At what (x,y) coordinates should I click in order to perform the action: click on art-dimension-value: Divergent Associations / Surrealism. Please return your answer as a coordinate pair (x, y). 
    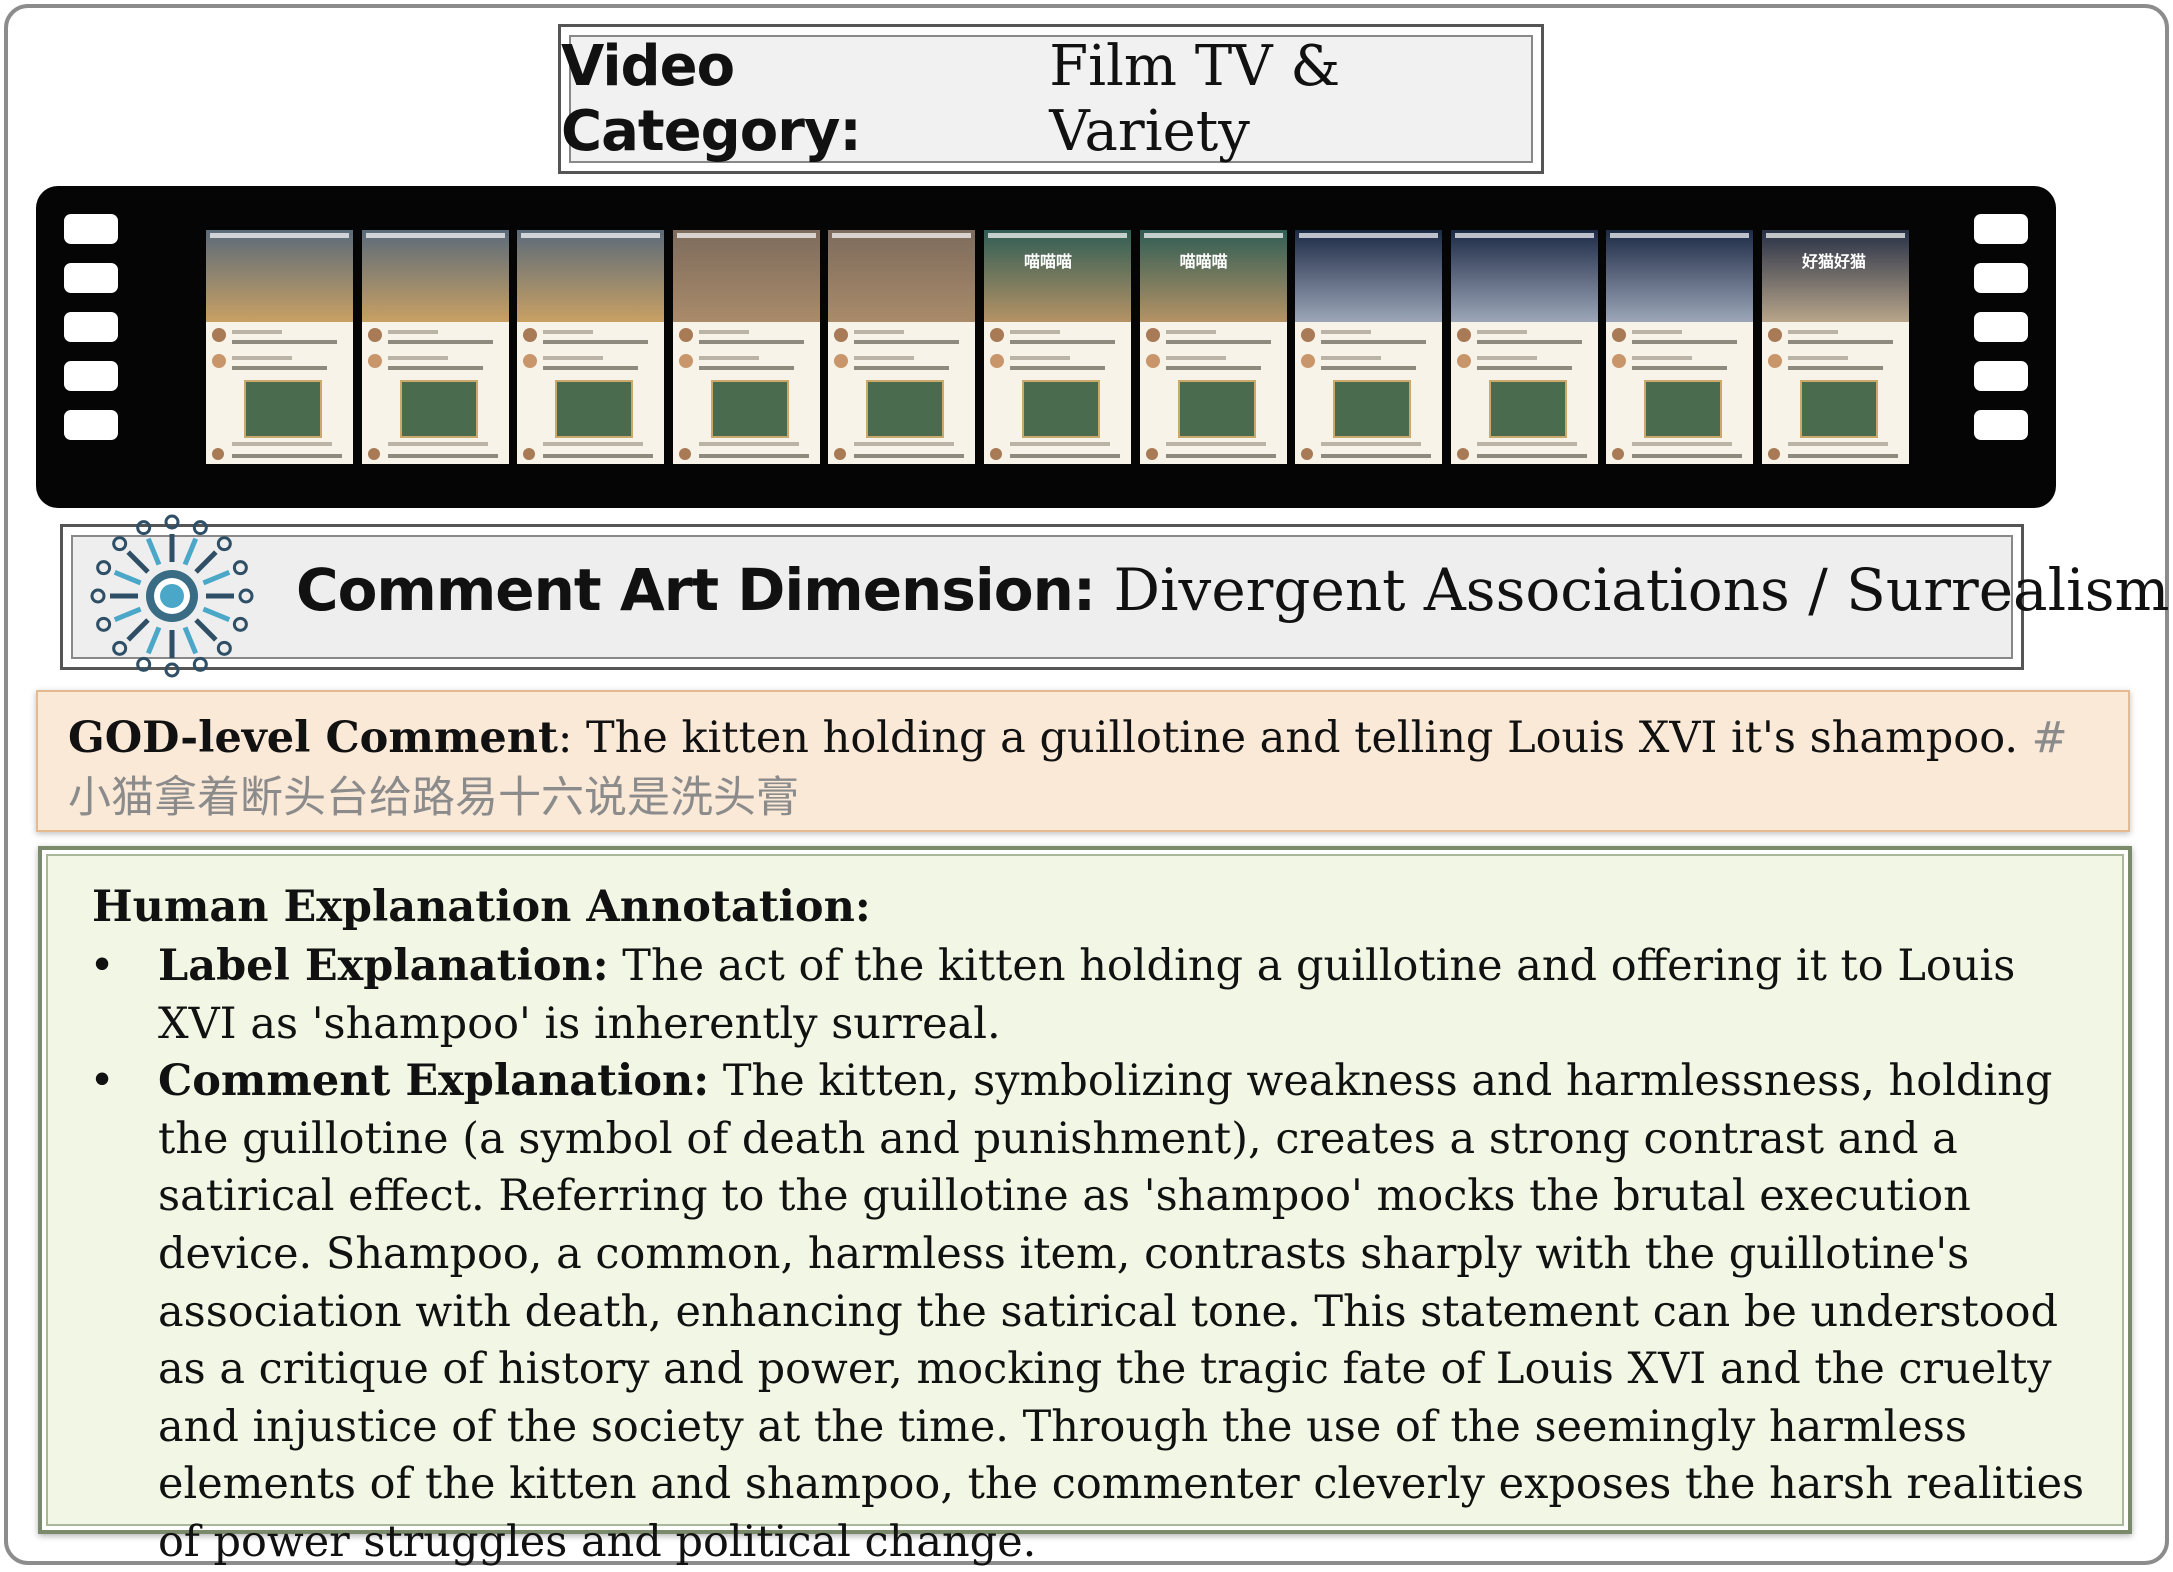
    Looking at the image, I should click on (1641, 590).